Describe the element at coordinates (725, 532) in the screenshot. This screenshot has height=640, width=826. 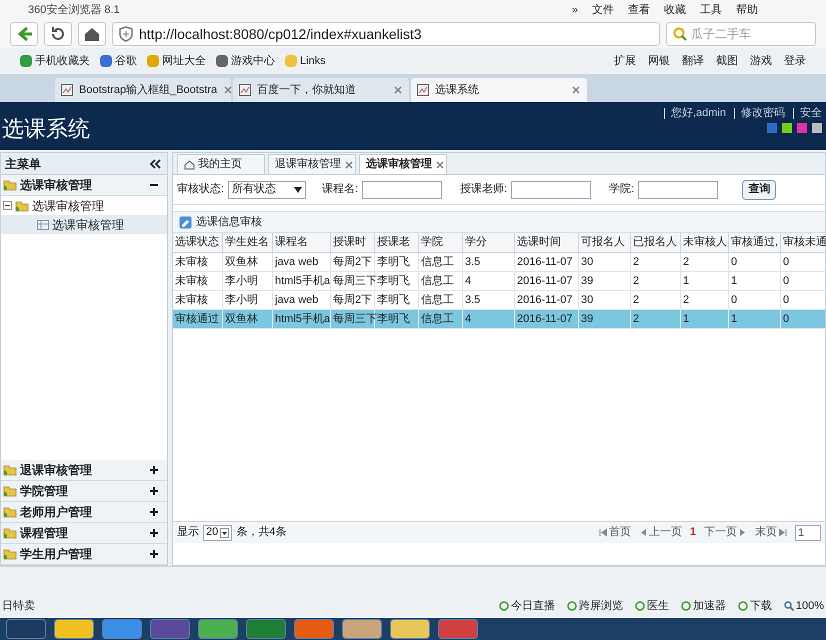
I see `next-page-link: 下一页` at that location.